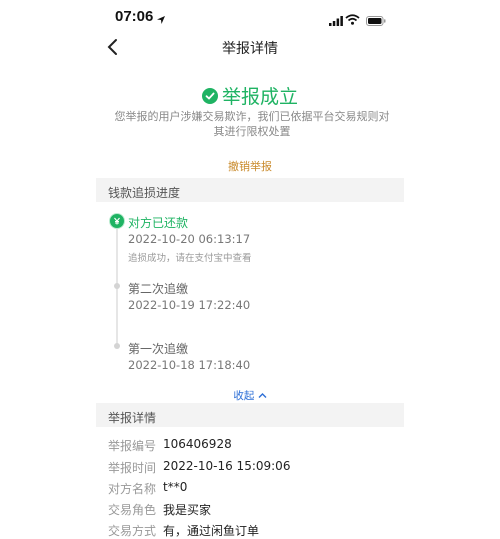 The height and width of the screenshot is (539, 500). I want to click on result-title: 举报成立, so click(259, 97).